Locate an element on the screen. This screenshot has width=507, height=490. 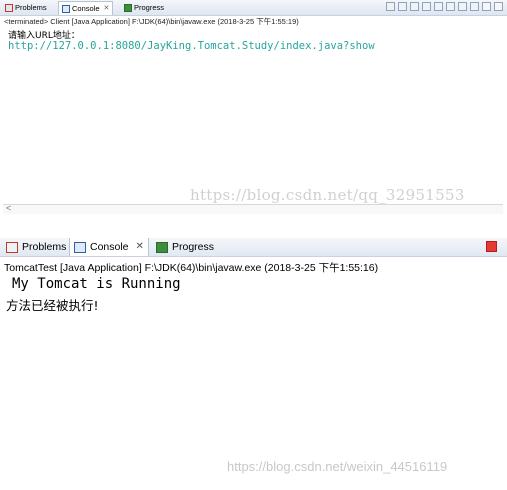
remove-all-icon is located at coordinates (414, 6).